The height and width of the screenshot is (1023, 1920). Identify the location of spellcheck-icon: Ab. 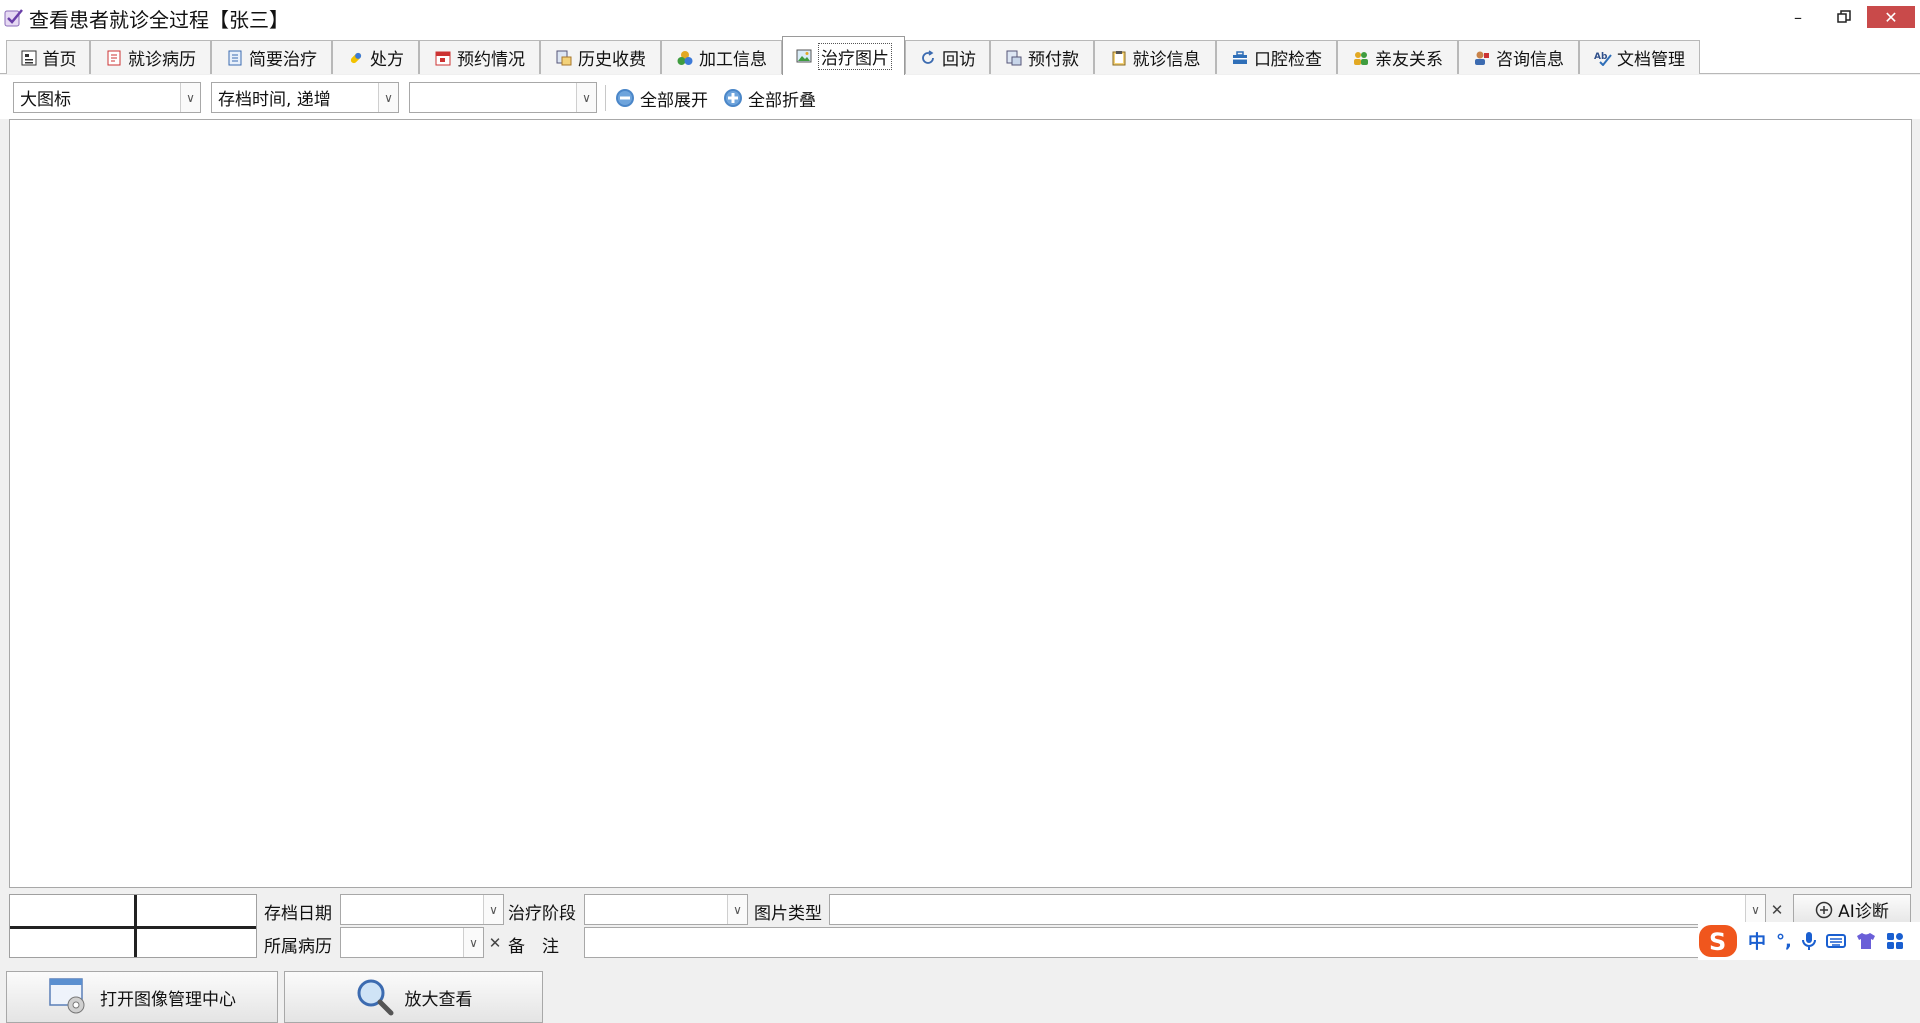
(1603, 58).